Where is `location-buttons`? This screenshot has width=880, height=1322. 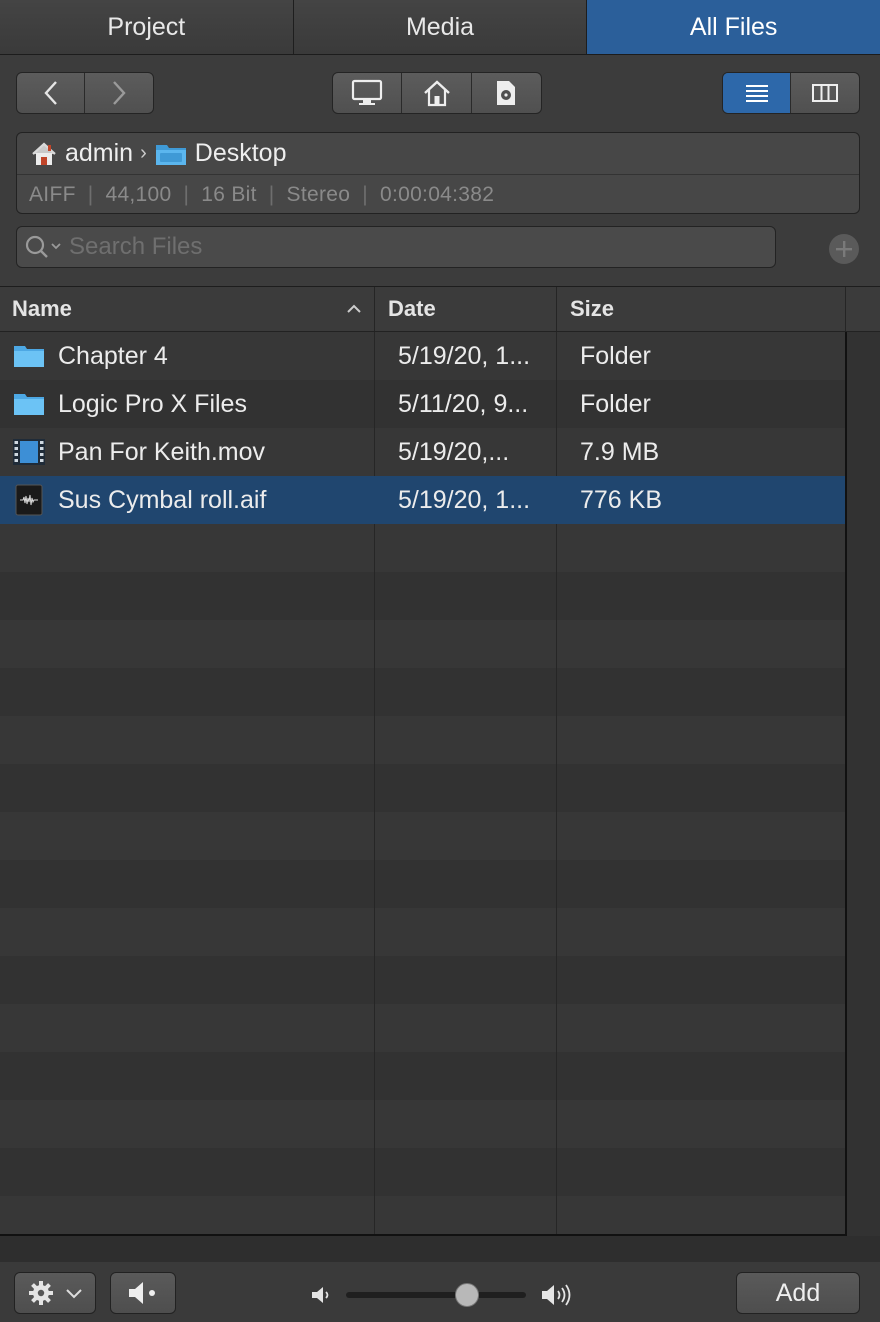 location-buttons is located at coordinates (437, 93).